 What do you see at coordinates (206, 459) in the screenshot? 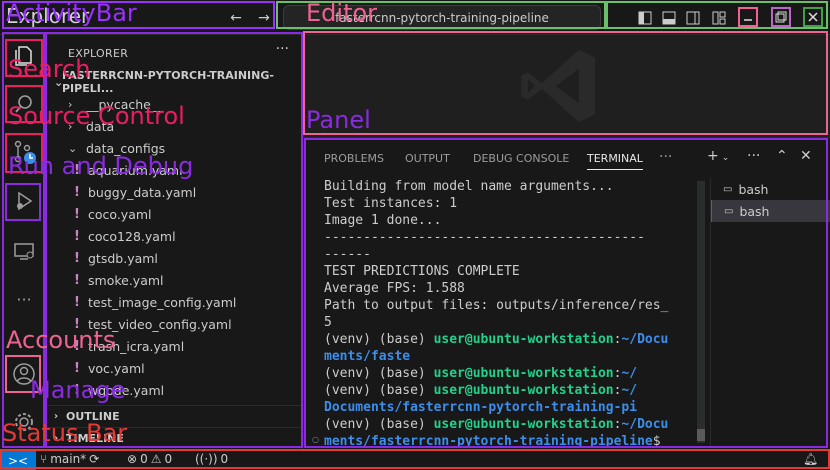
I see `broadcast-icon: ((·))` at bounding box center [206, 459].